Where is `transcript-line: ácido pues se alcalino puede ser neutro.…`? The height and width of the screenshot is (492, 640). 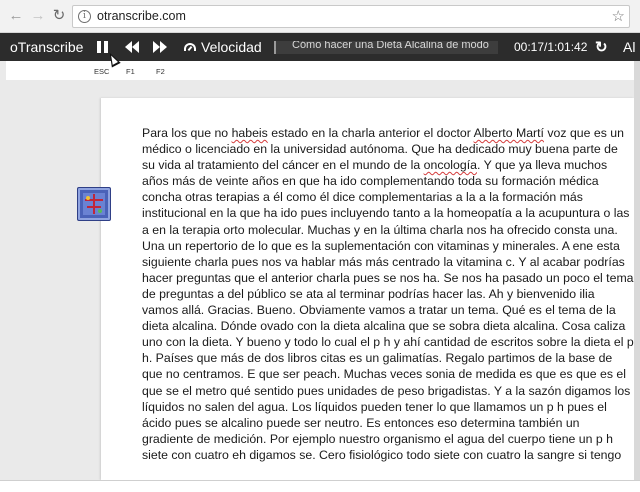 transcript-line: ácido pues se alcalino puede ser neutro.… is located at coordinates (383, 423).